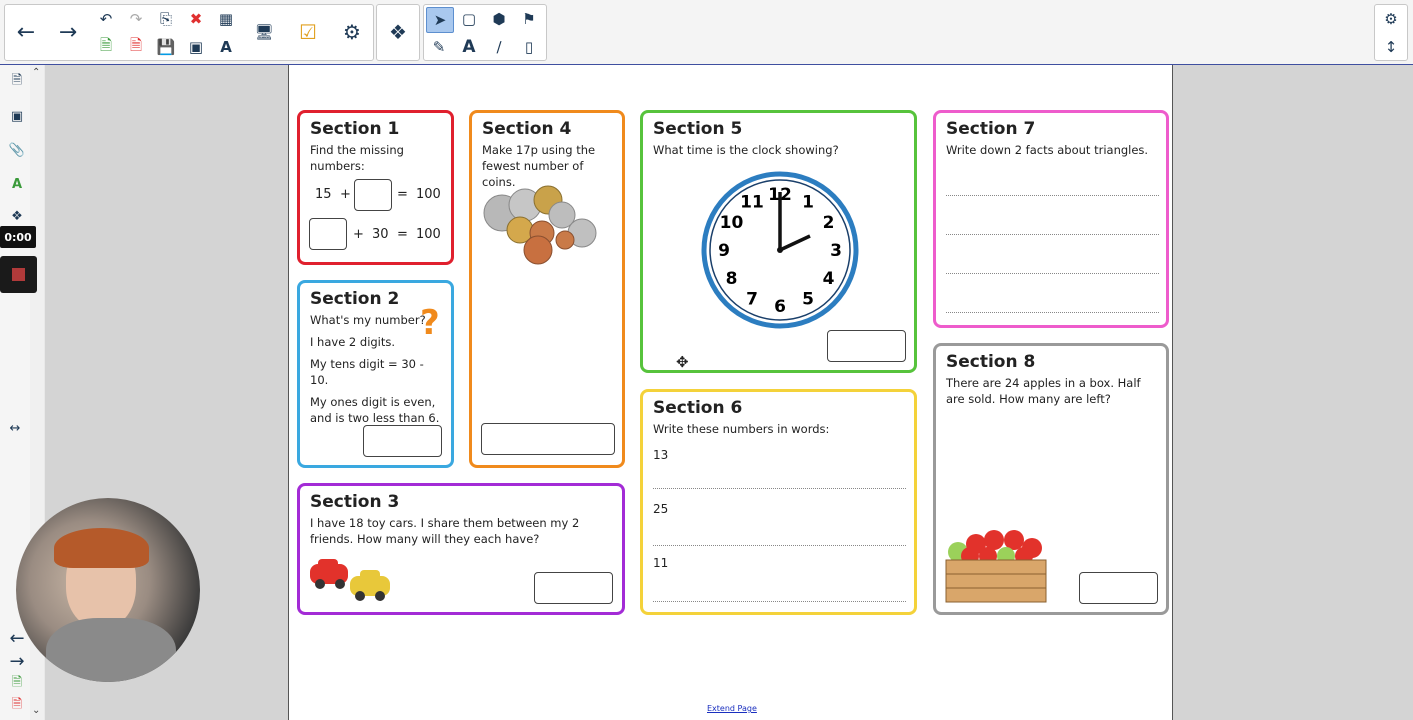 The width and height of the screenshot is (1413, 720). I want to click on section-2-line-2: My tens digit = 30 - 10., so click(367, 372).